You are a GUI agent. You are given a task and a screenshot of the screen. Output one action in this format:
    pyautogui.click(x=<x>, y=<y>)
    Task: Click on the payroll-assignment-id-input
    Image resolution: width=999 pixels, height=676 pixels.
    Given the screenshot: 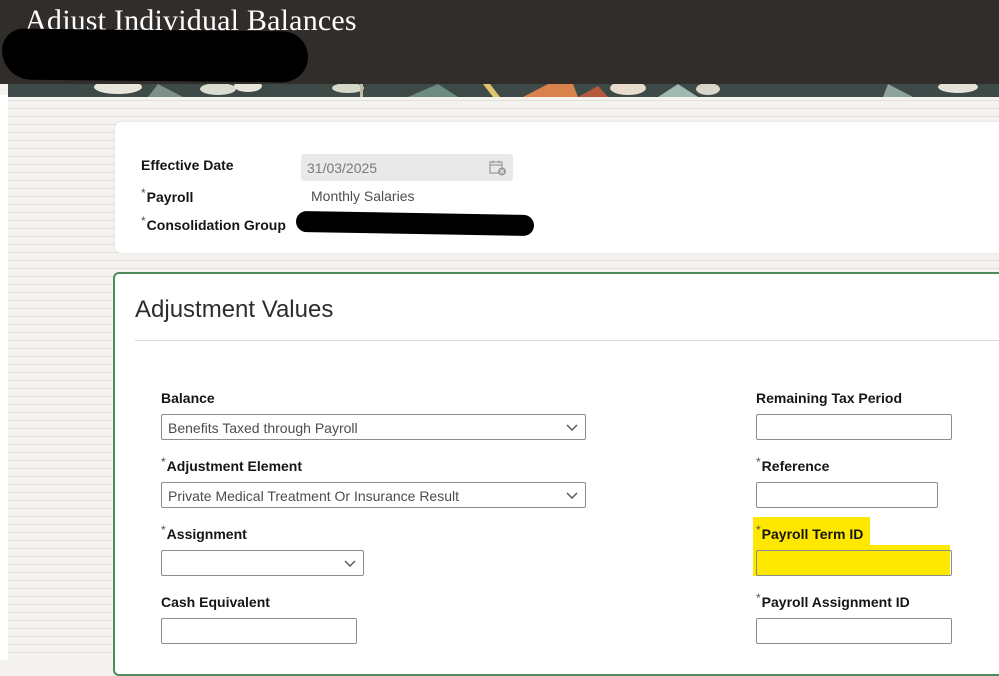 What is the action you would take?
    pyautogui.click(x=854, y=631)
    